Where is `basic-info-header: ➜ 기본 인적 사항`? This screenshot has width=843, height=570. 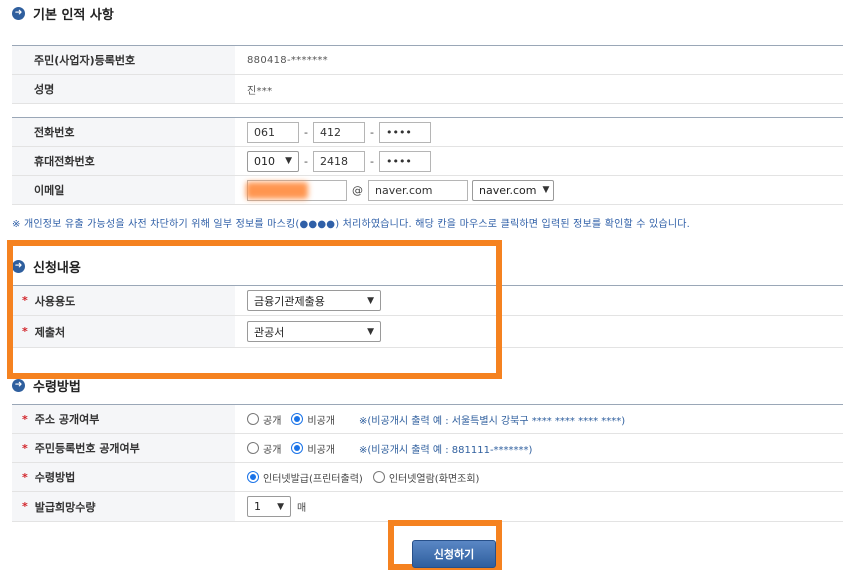
basic-info-header: ➜ 기본 인적 사항 is located at coordinates (63, 13).